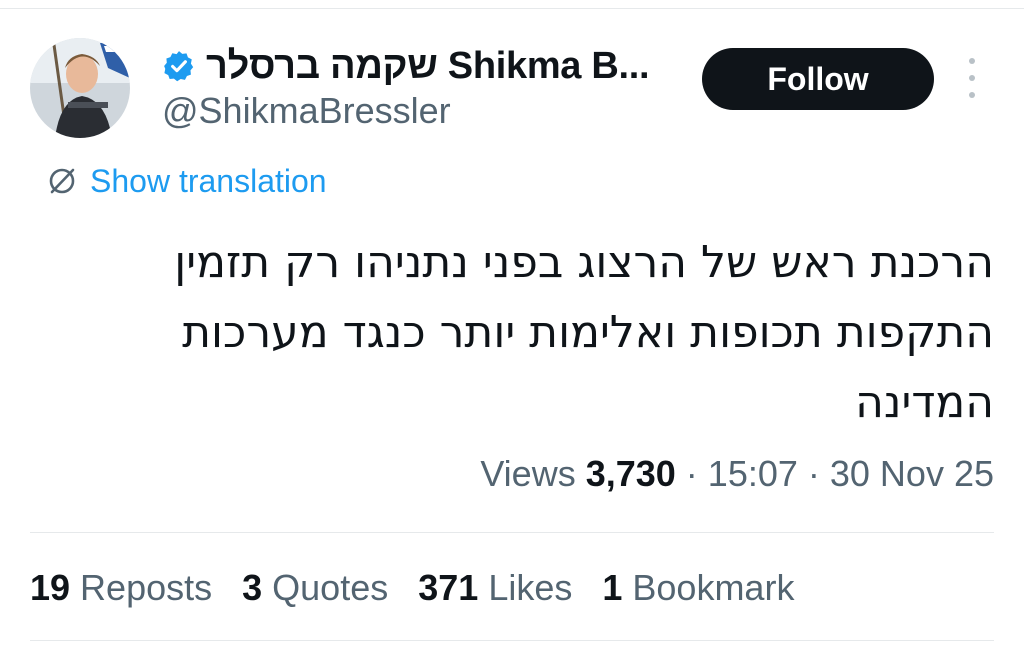  I want to click on tweet-time: 15:07, so click(753, 474).